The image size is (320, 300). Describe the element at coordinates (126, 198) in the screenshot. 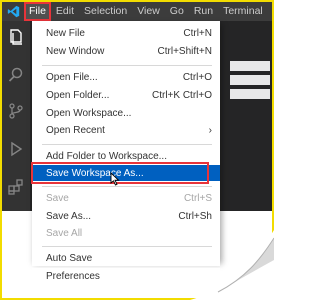

I see `menu-item-save: Save Ctrl+S` at that location.